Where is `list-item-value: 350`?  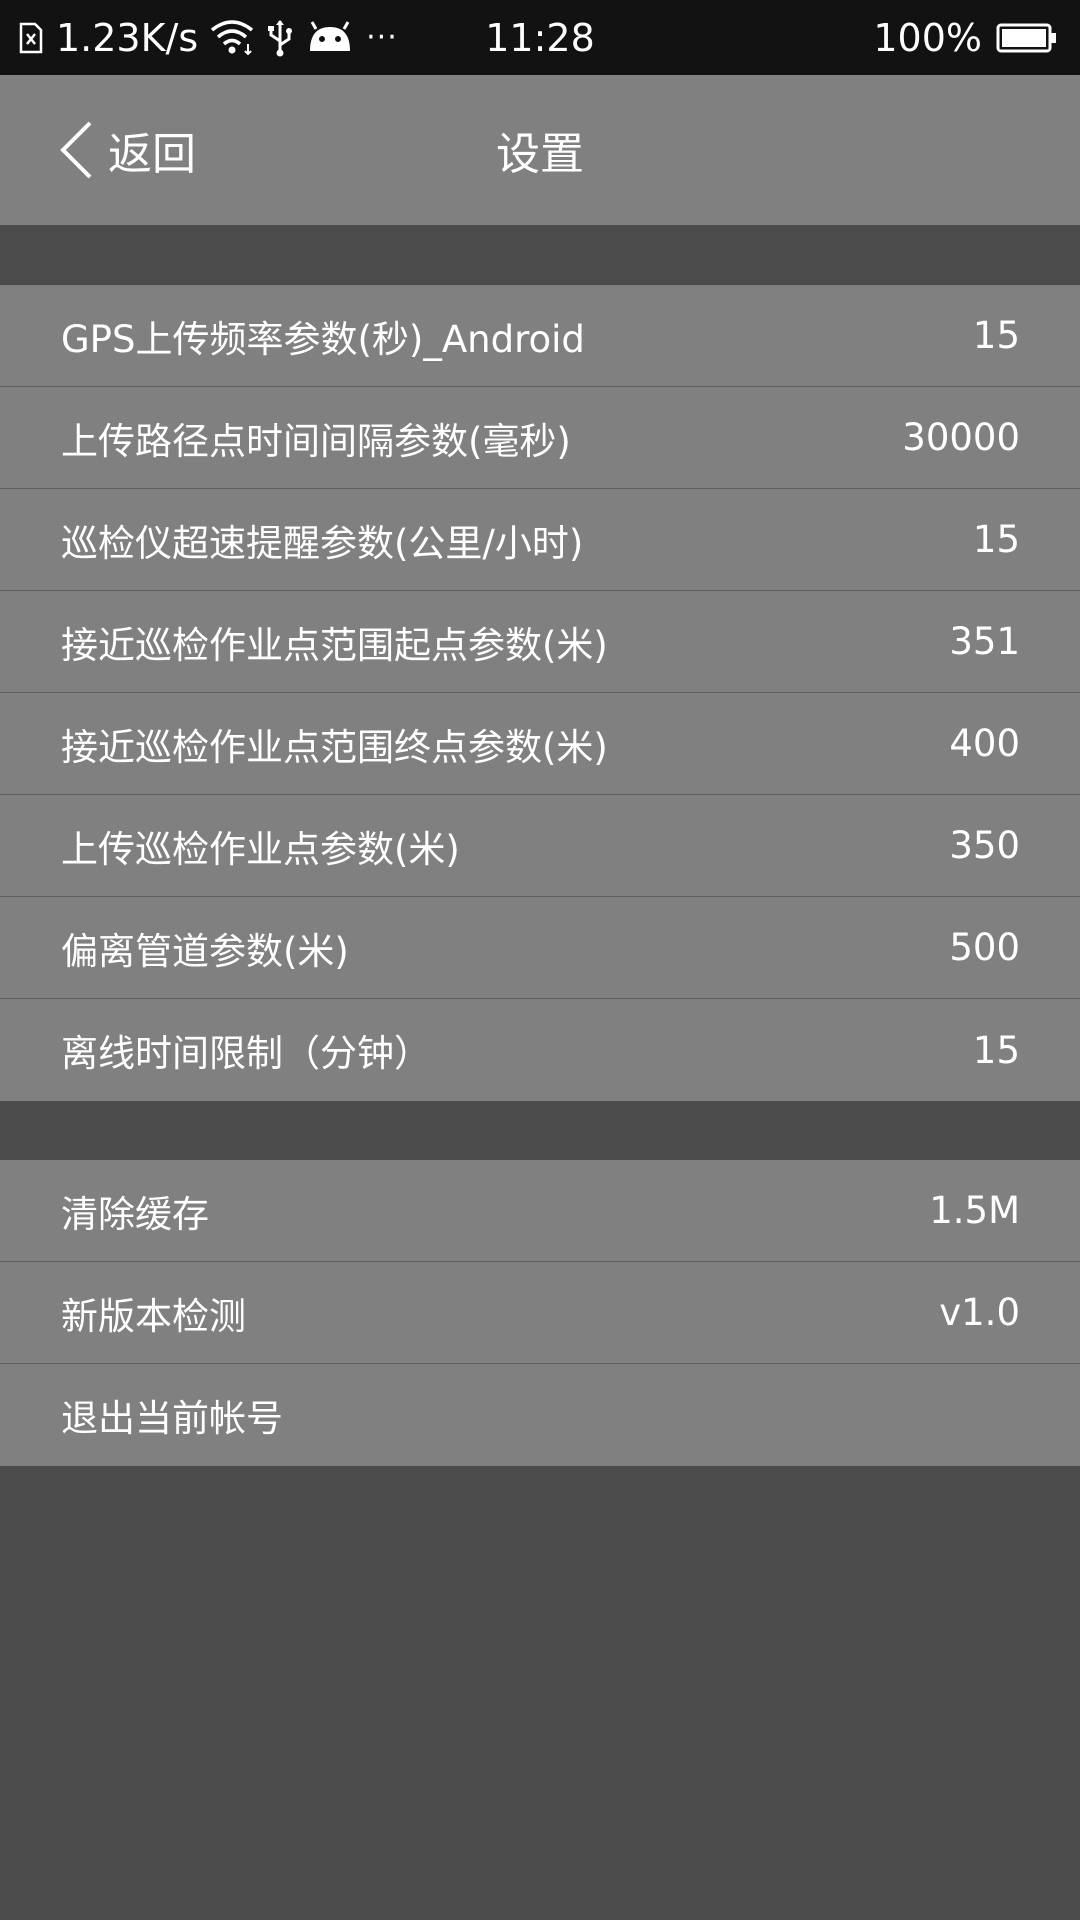 list-item-value: 350 is located at coordinates (984, 845).